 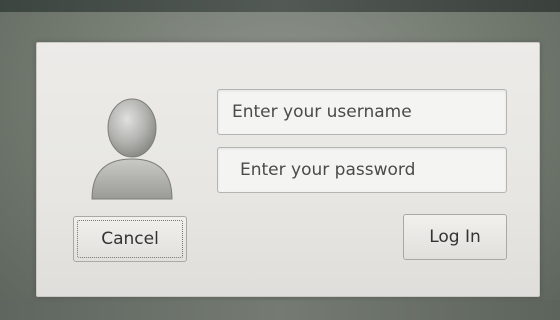 I want to click on cancel-button-label: Cancel, so click(x=130, y=239).